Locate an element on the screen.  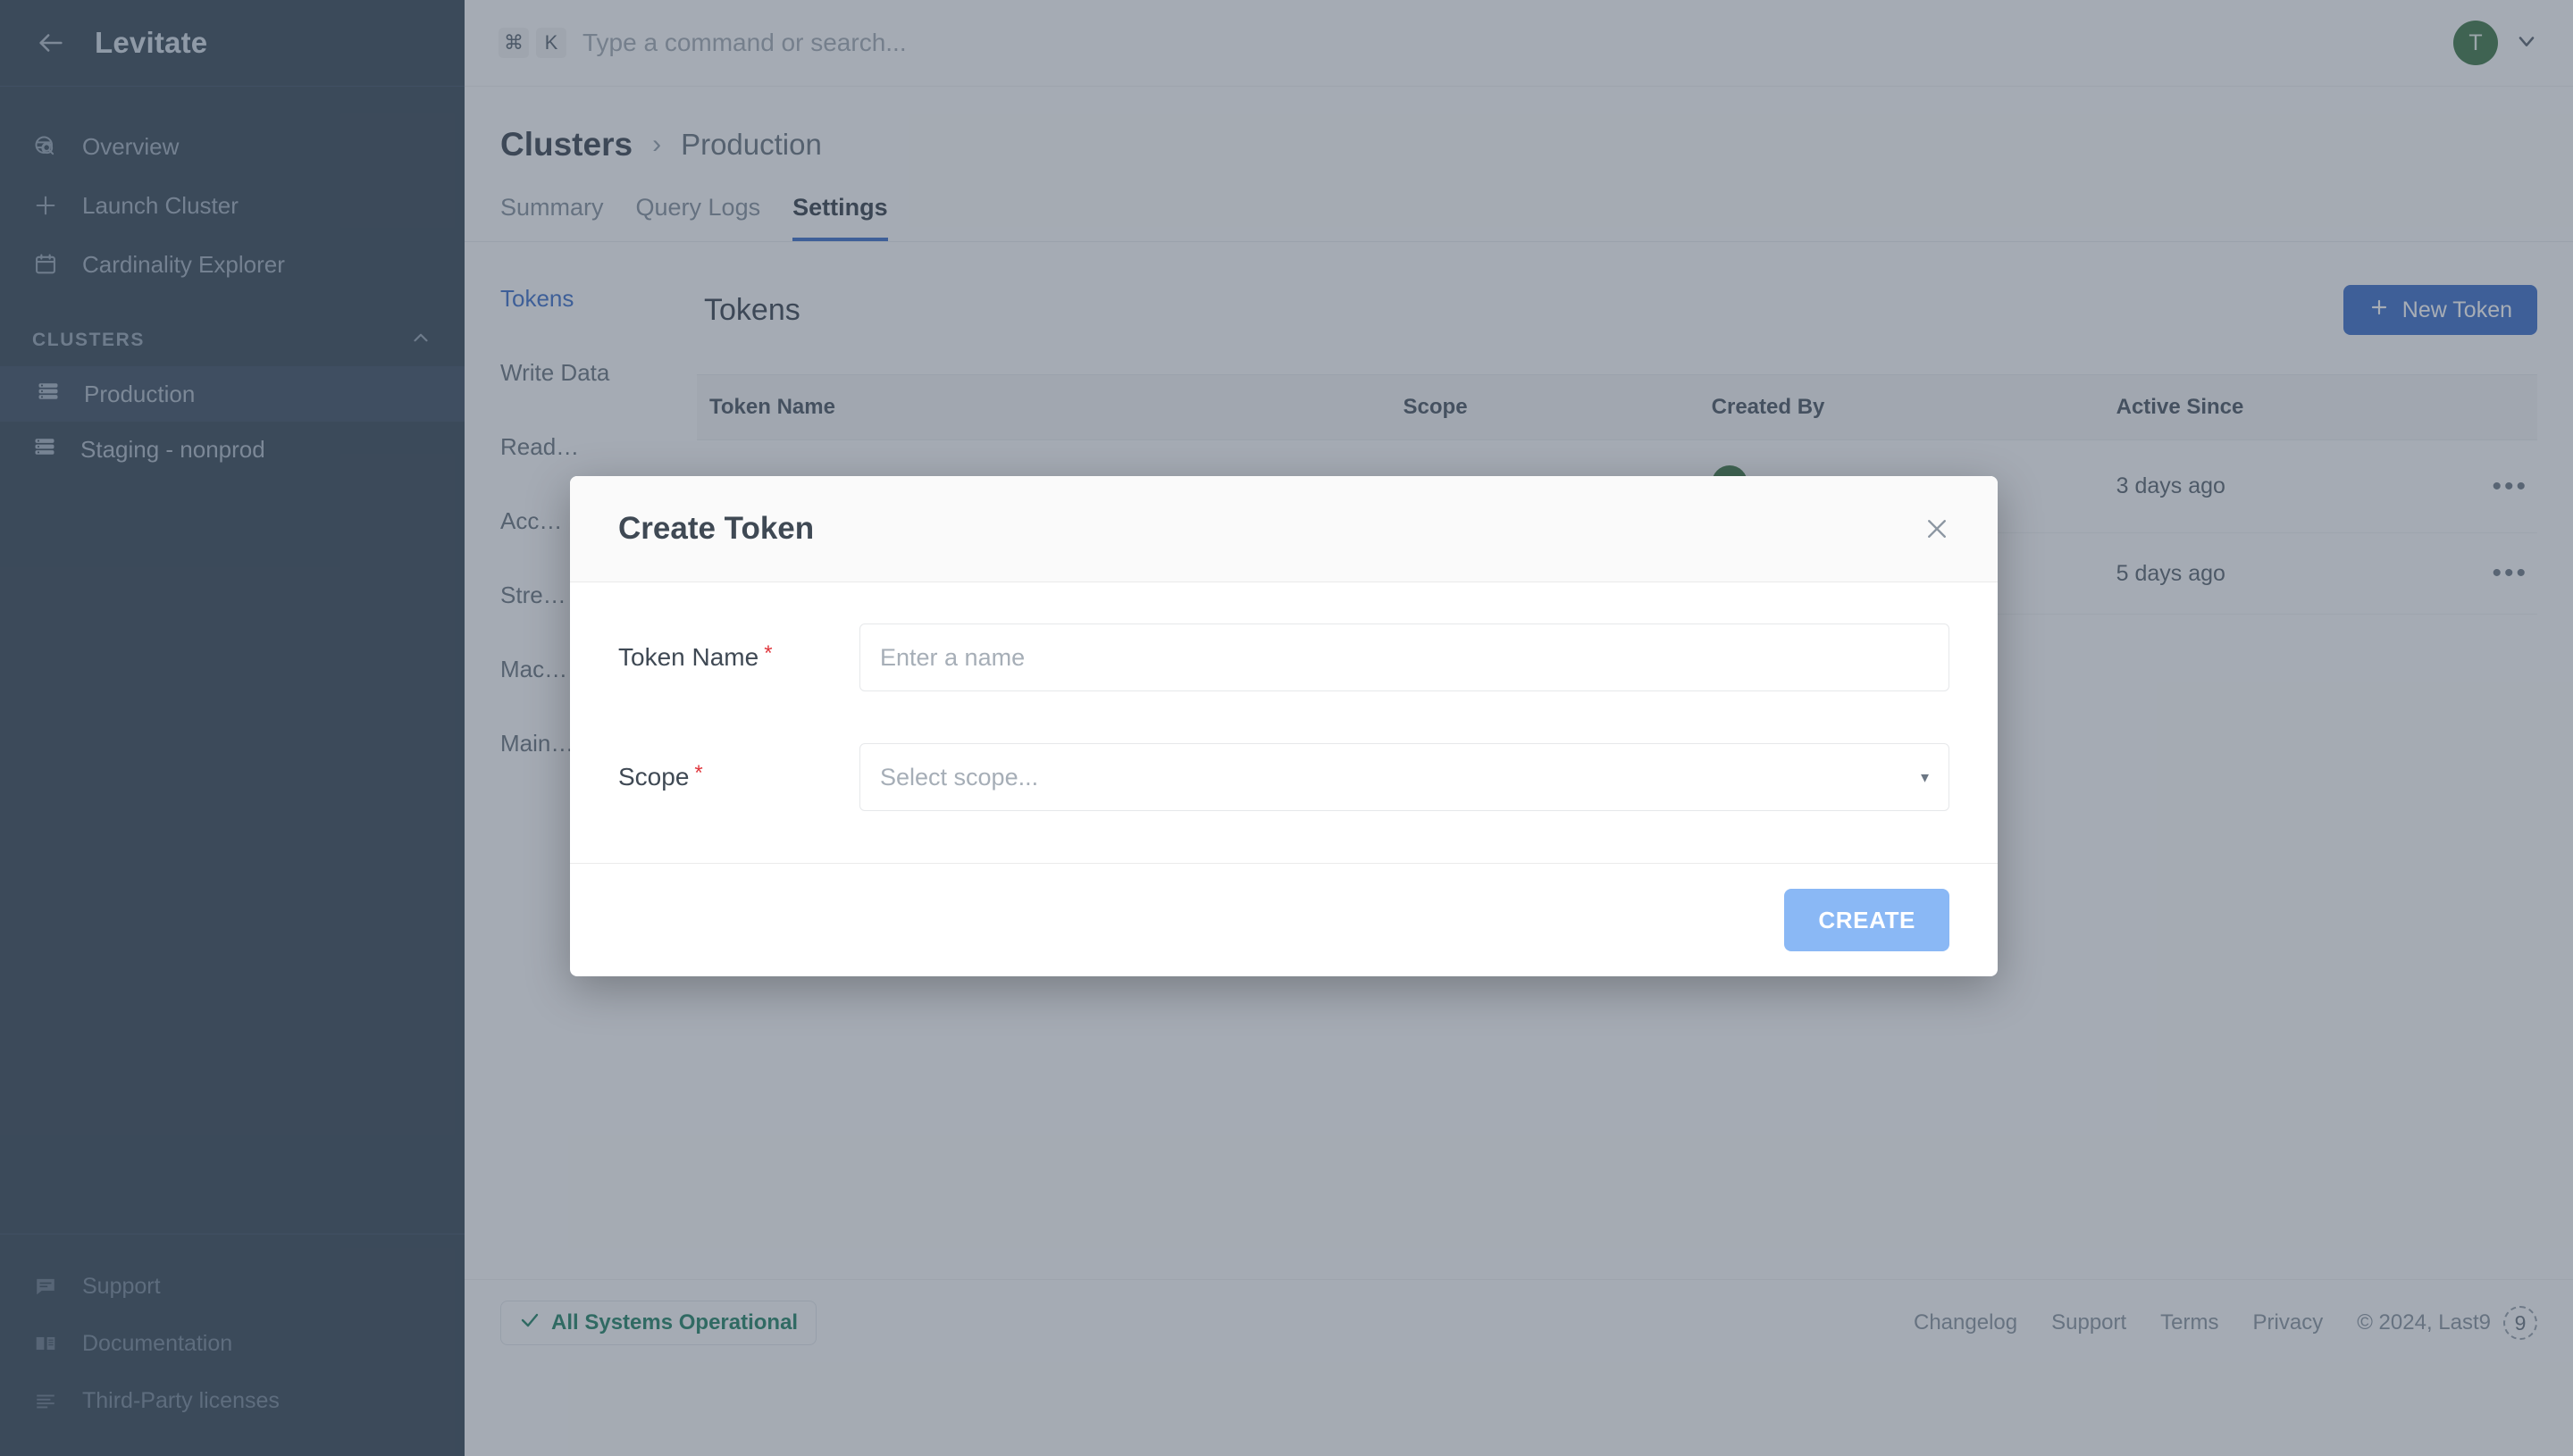
field-label-token-name: Token Name * is located at coordinates (738, 657).